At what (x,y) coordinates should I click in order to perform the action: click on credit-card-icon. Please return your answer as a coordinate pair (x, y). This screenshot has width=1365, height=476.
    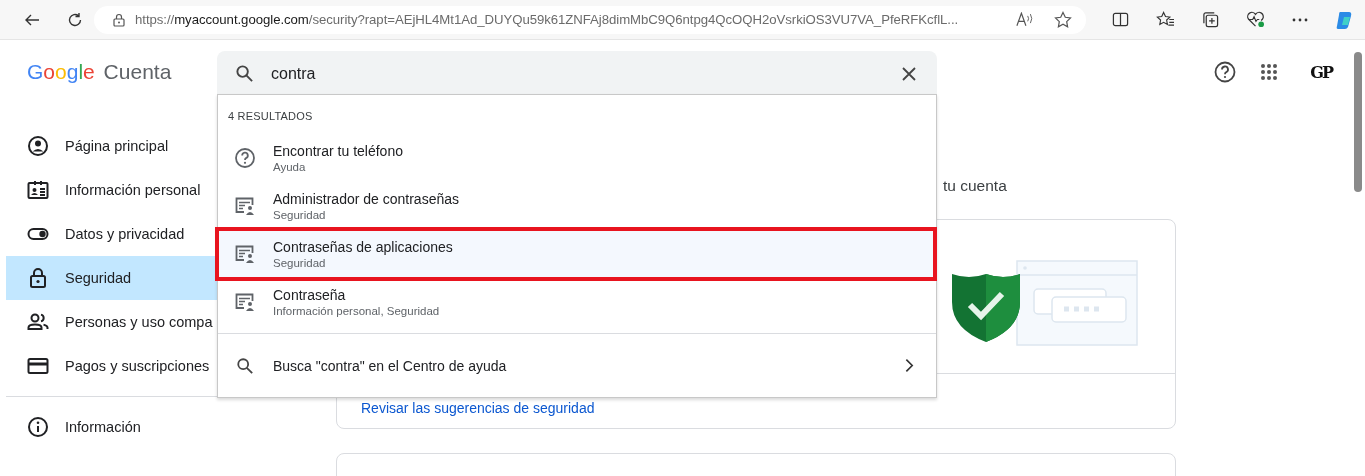
    Looking at the image, I should click on (38, 366).